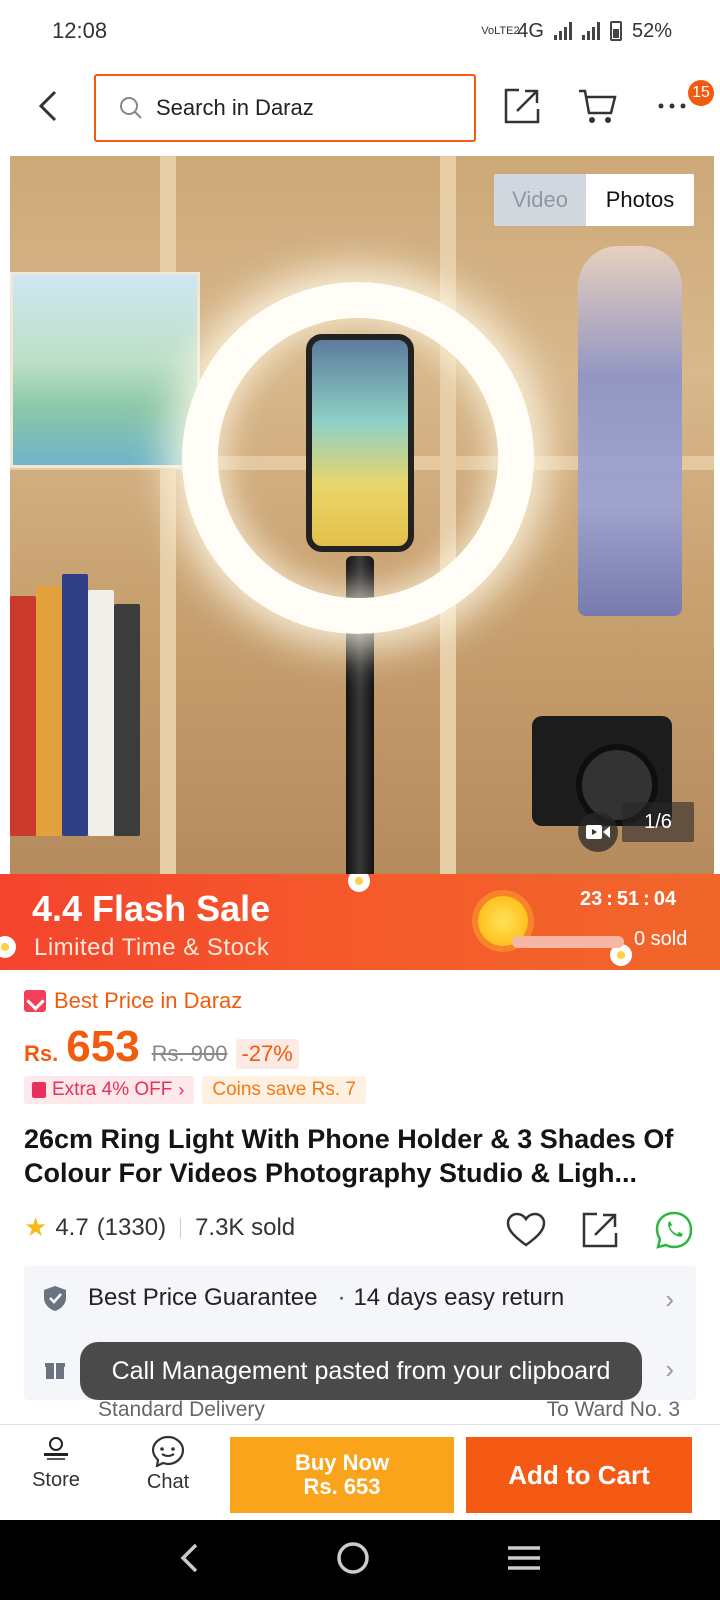 The image size is (720, 1600). Describe the element at coordinates (56, 1480) in the screenshot. I see `store-label: Store` at that location.